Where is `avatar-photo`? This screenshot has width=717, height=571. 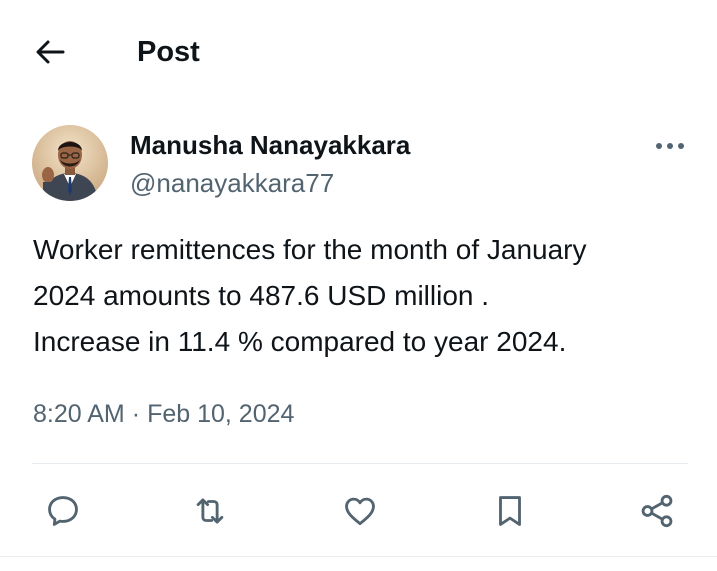
avatar-photo is located at coordinates (70, 163).